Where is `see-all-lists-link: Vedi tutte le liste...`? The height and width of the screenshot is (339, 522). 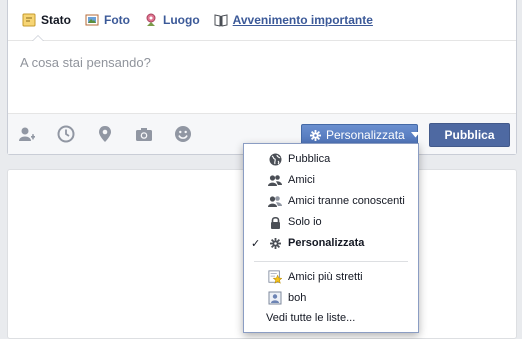
see-all-lists-link: Vedi tutte le liste... is located at coordinates (310, 318).